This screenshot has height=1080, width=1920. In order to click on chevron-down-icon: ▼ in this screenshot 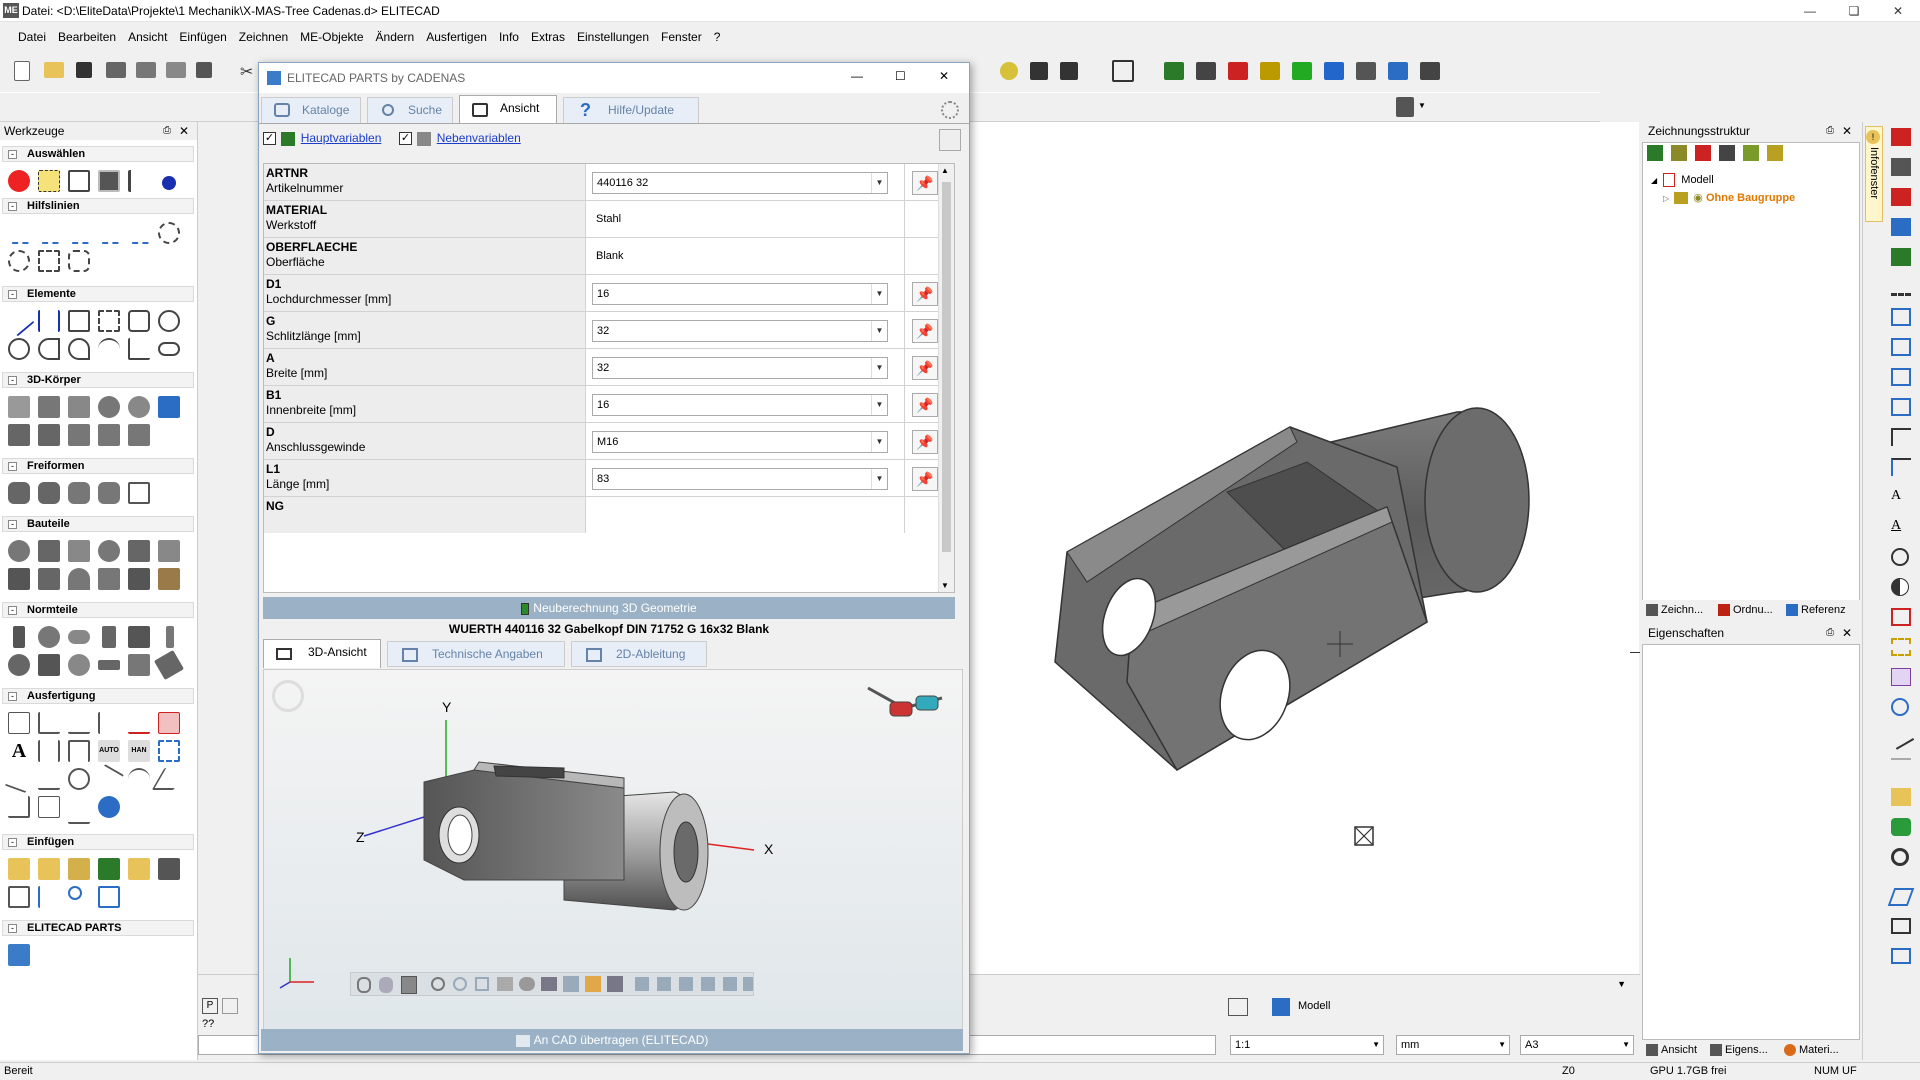, I will do `click(1621, 984)`.